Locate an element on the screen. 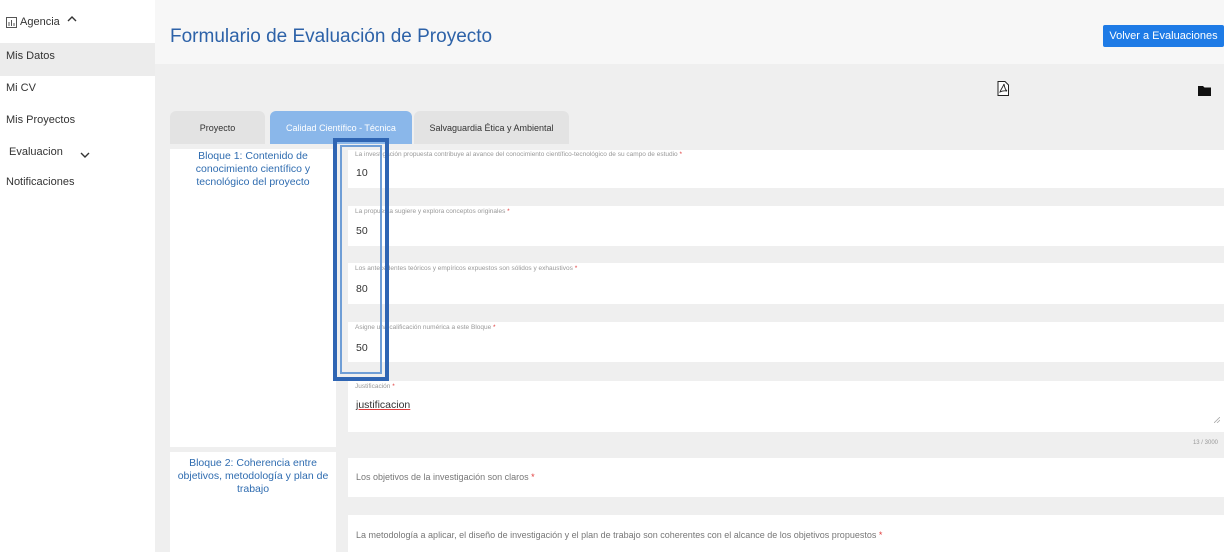 Image resolution: width=1224 pixels, height=552 pixels. sidebar-item-label: Notificaciones is located at coordinates (40, 182).